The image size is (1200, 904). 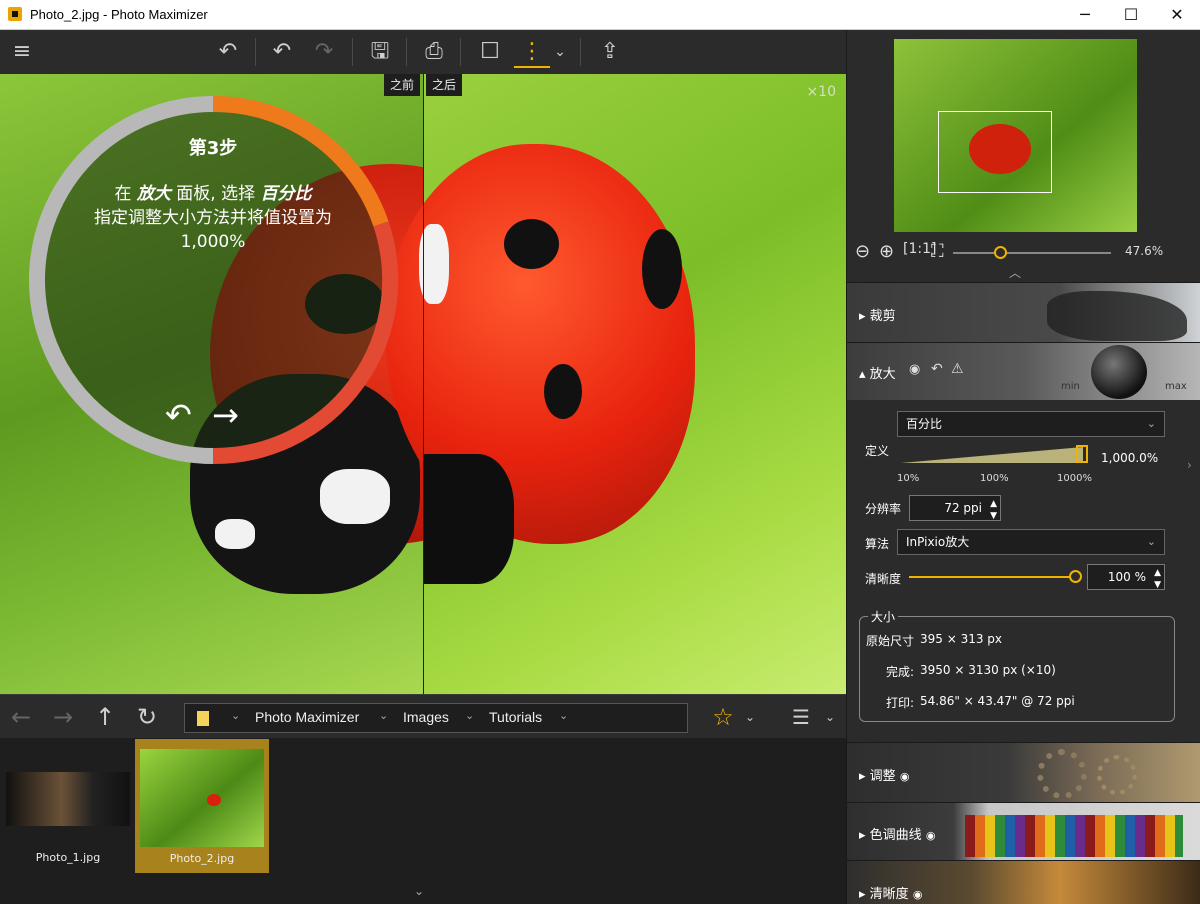 I want to click on section-tone-curves: ▸ 色调曲线 ◉, so click(x=1023, y=831).